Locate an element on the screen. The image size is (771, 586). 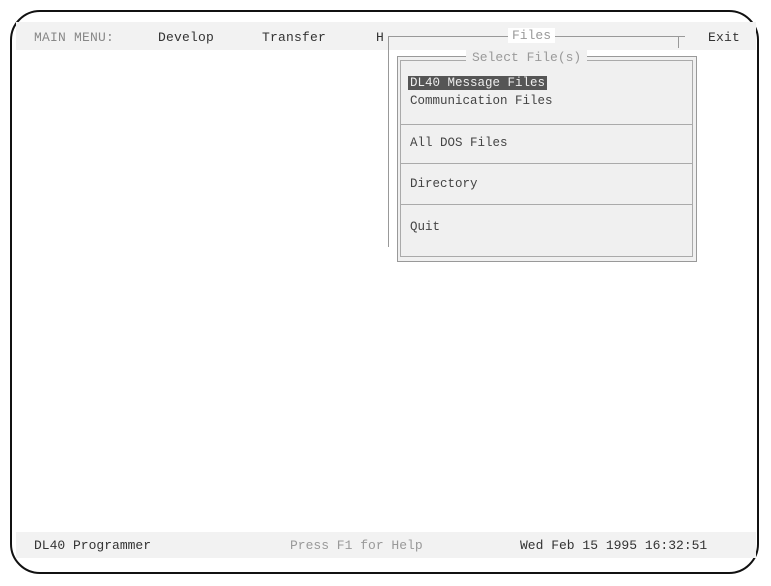
status-datetime: Wed Feb 15 1995 16:32:51 is located at coordinates (614, 545).